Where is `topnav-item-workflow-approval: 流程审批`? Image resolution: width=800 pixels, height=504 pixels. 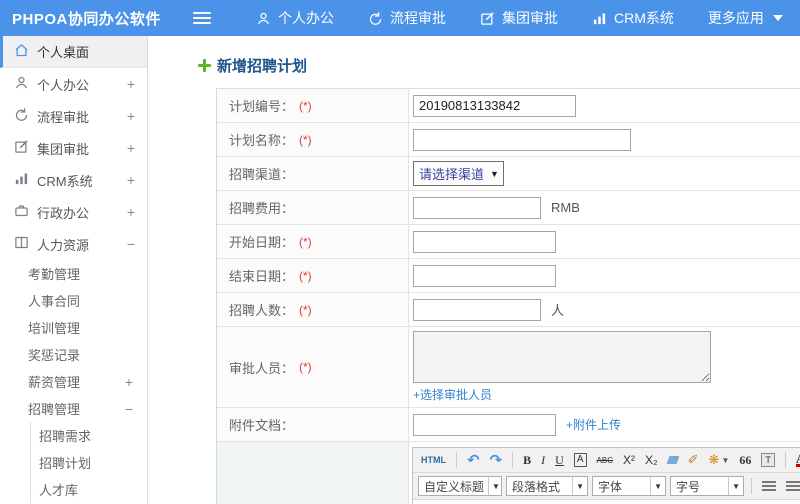 topnav-item-workflow-approval: 流程审批 is located at coordinates (407, 18).